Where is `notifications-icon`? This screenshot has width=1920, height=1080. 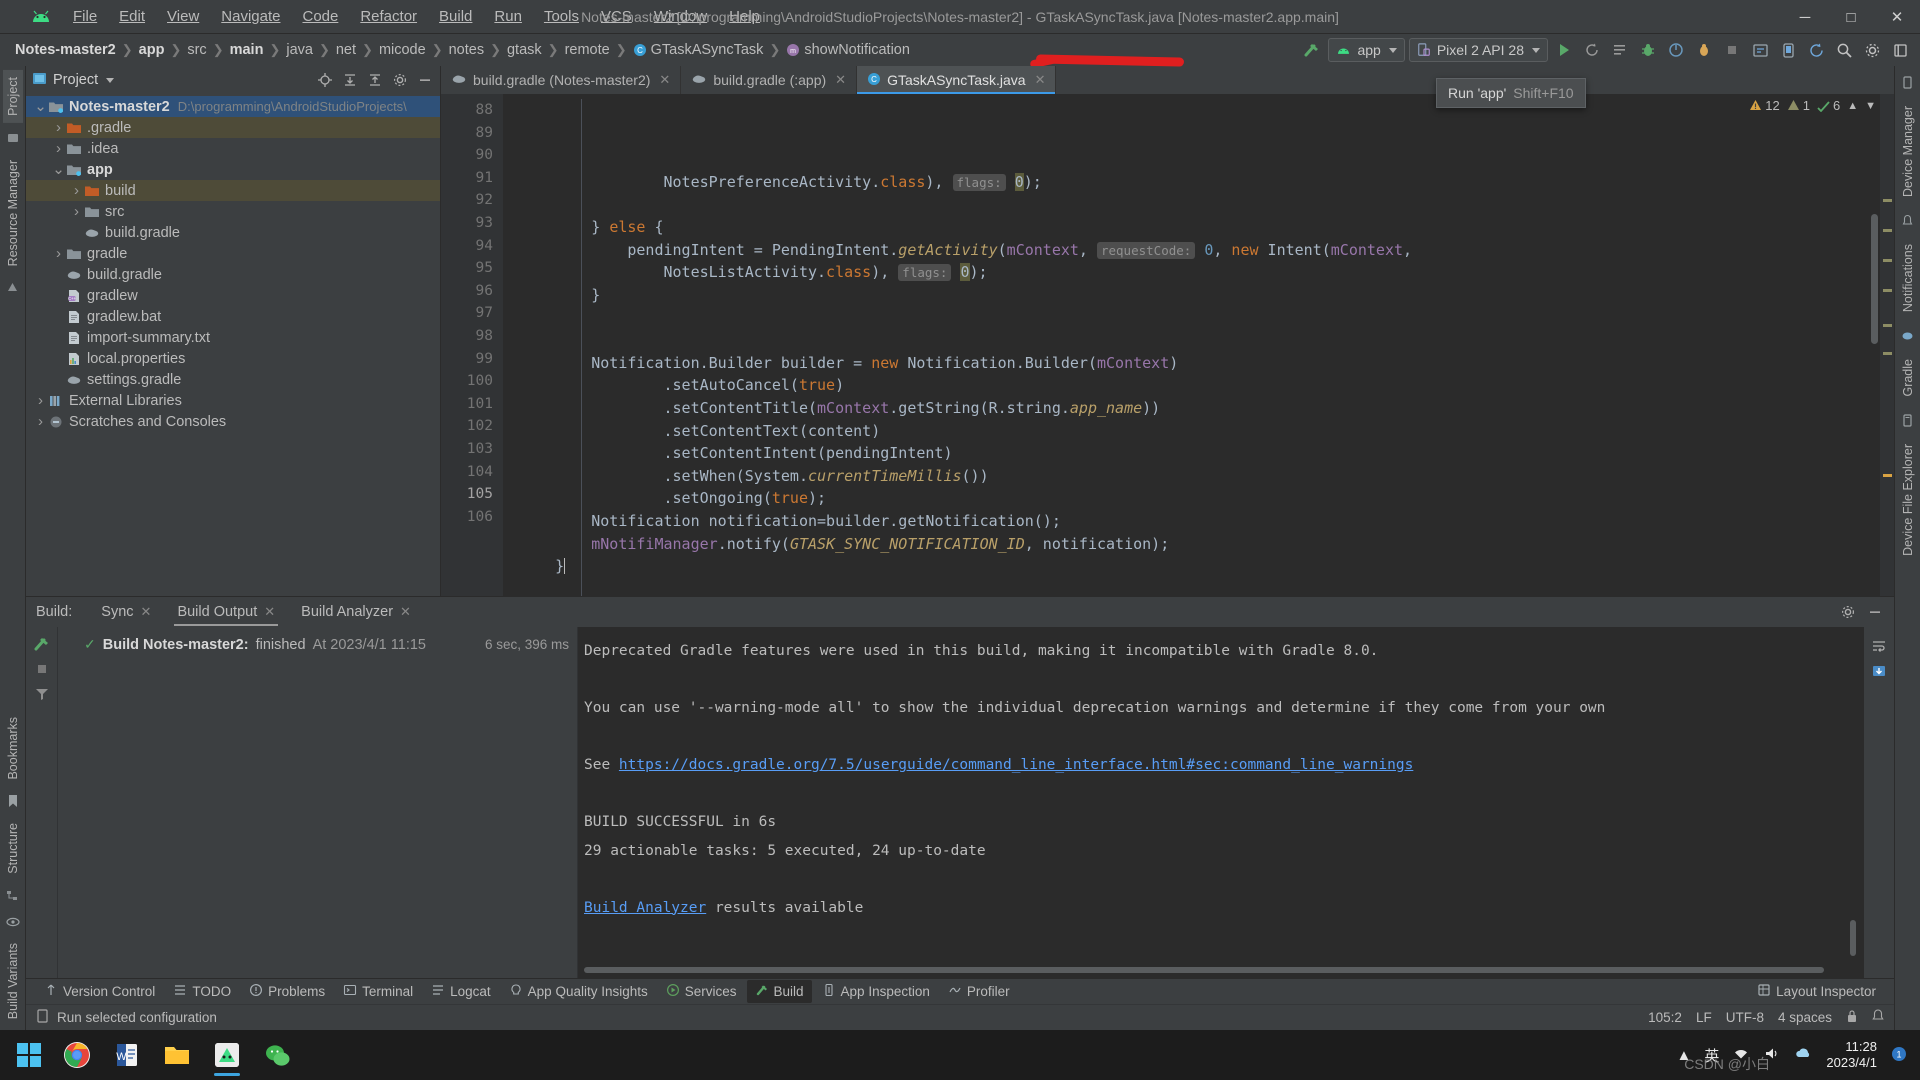
notifications-icon is located at coordinates (1878, 1017).